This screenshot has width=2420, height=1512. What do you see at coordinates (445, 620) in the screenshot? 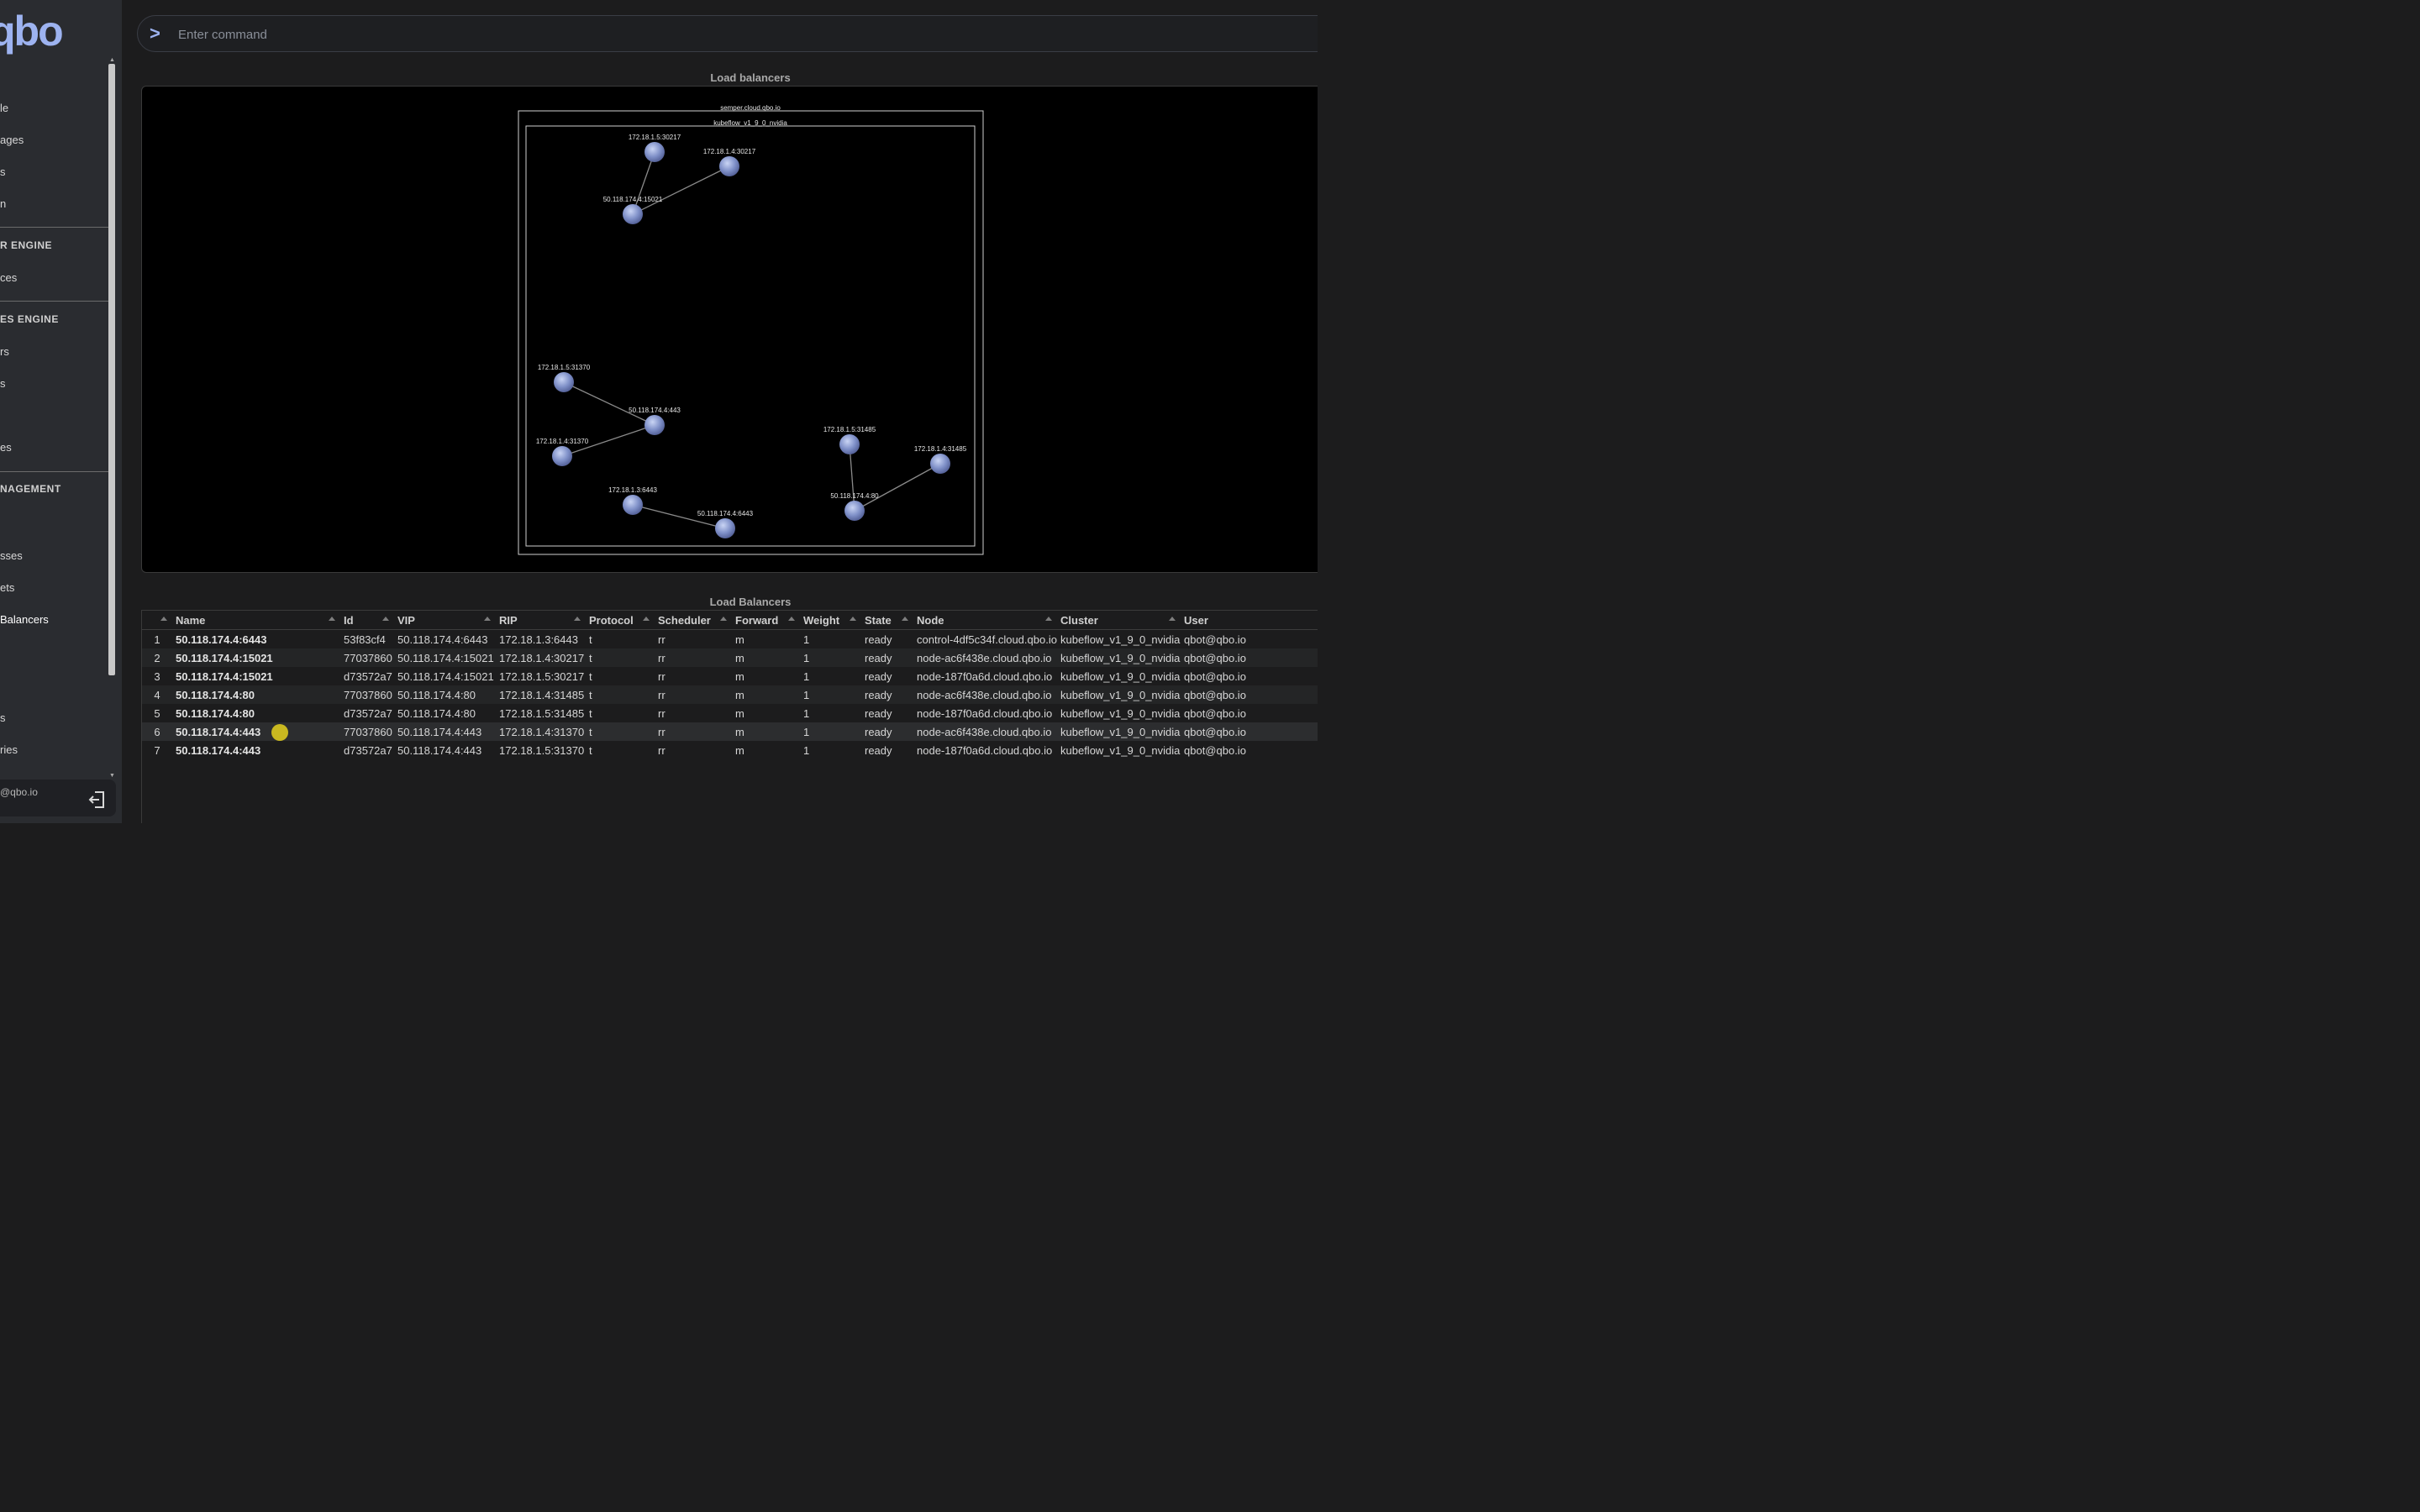
I see `column-header-vip: VIP` at bounding box center [445, 620].